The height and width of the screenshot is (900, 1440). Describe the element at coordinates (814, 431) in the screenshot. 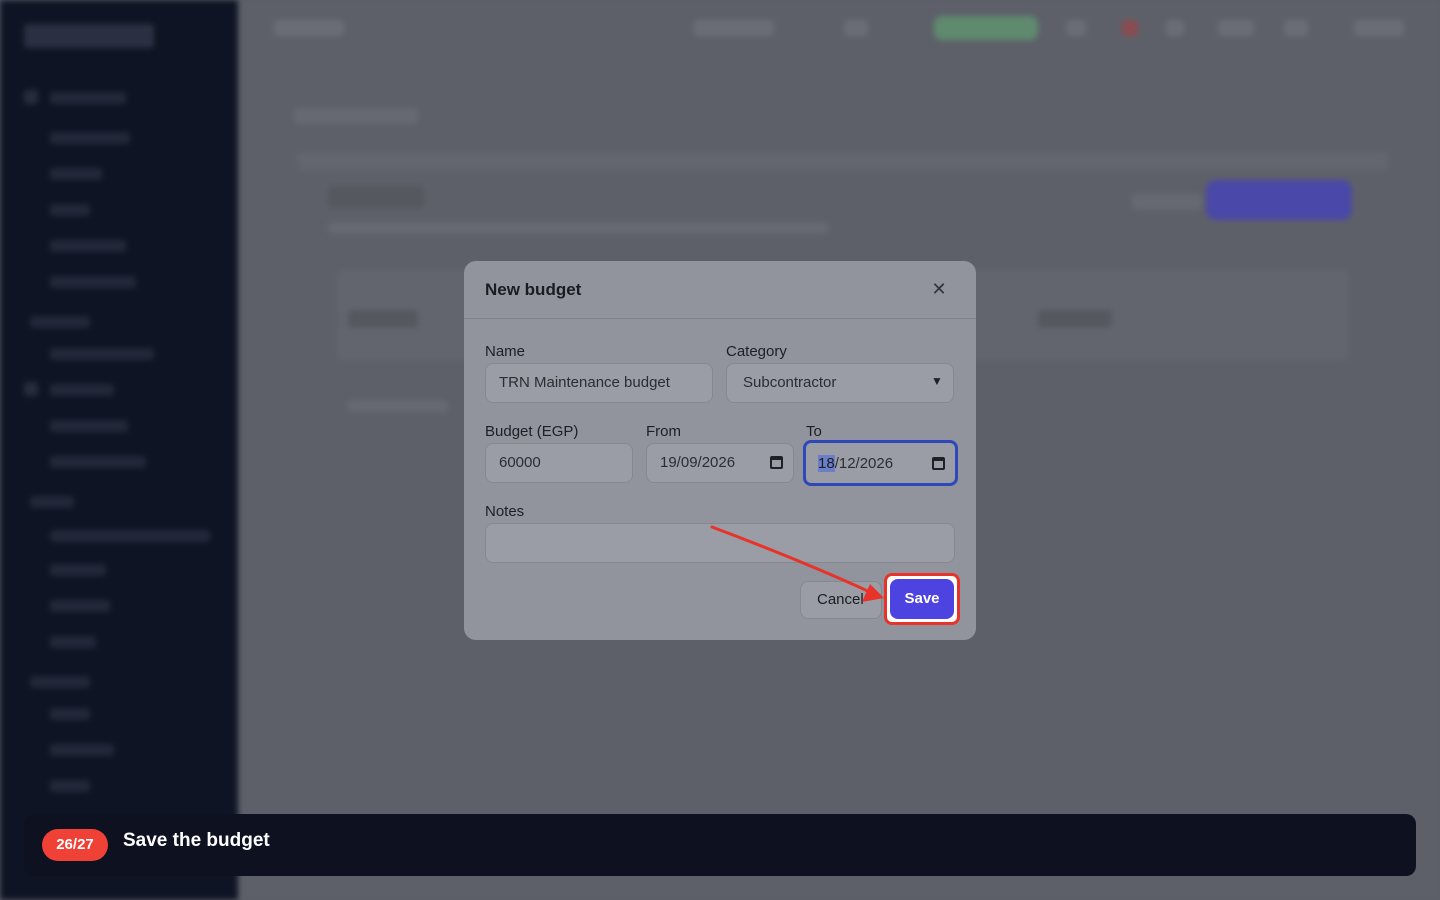

I see `to-label: To` at that location.